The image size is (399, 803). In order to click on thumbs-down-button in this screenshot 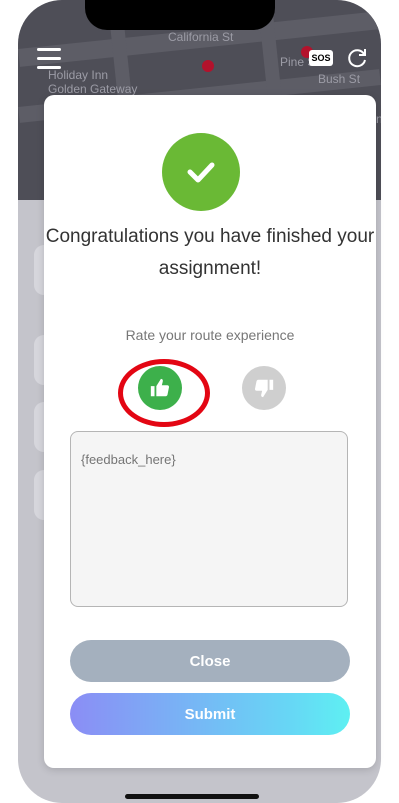, I will do `click(264, 388)`.